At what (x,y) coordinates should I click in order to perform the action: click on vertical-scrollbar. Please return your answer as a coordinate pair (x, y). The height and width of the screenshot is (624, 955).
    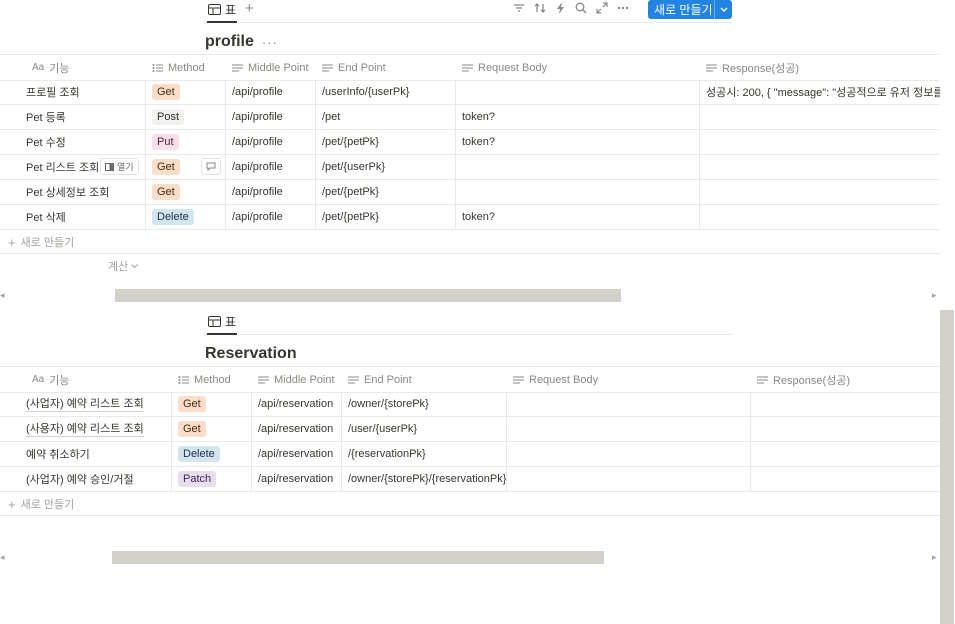
    Looking at the image, I should click on (947, 467).